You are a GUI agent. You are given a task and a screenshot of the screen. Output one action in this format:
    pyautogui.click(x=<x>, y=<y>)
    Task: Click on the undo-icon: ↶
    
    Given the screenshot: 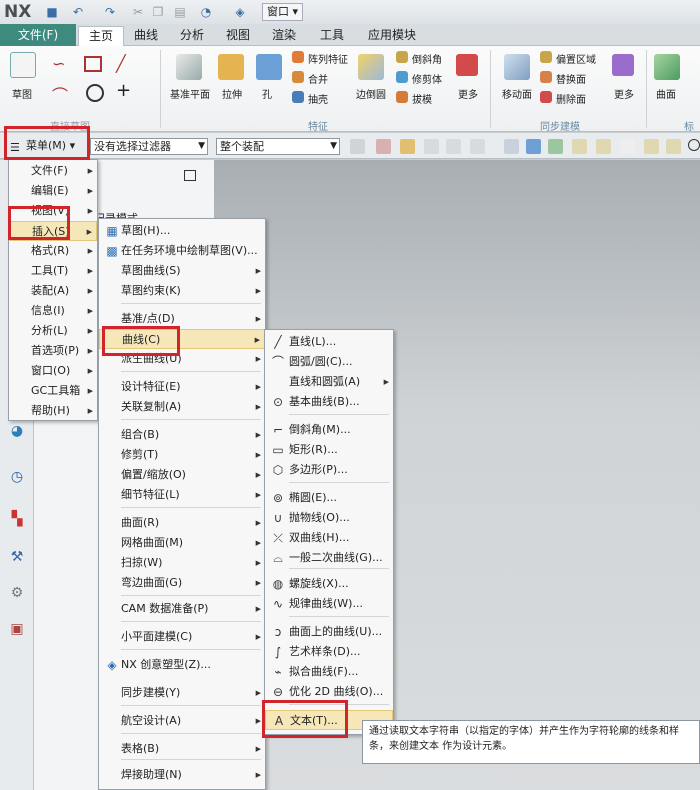 What is the action you would take?
    pyautogui.click(x=78, y=12)
    